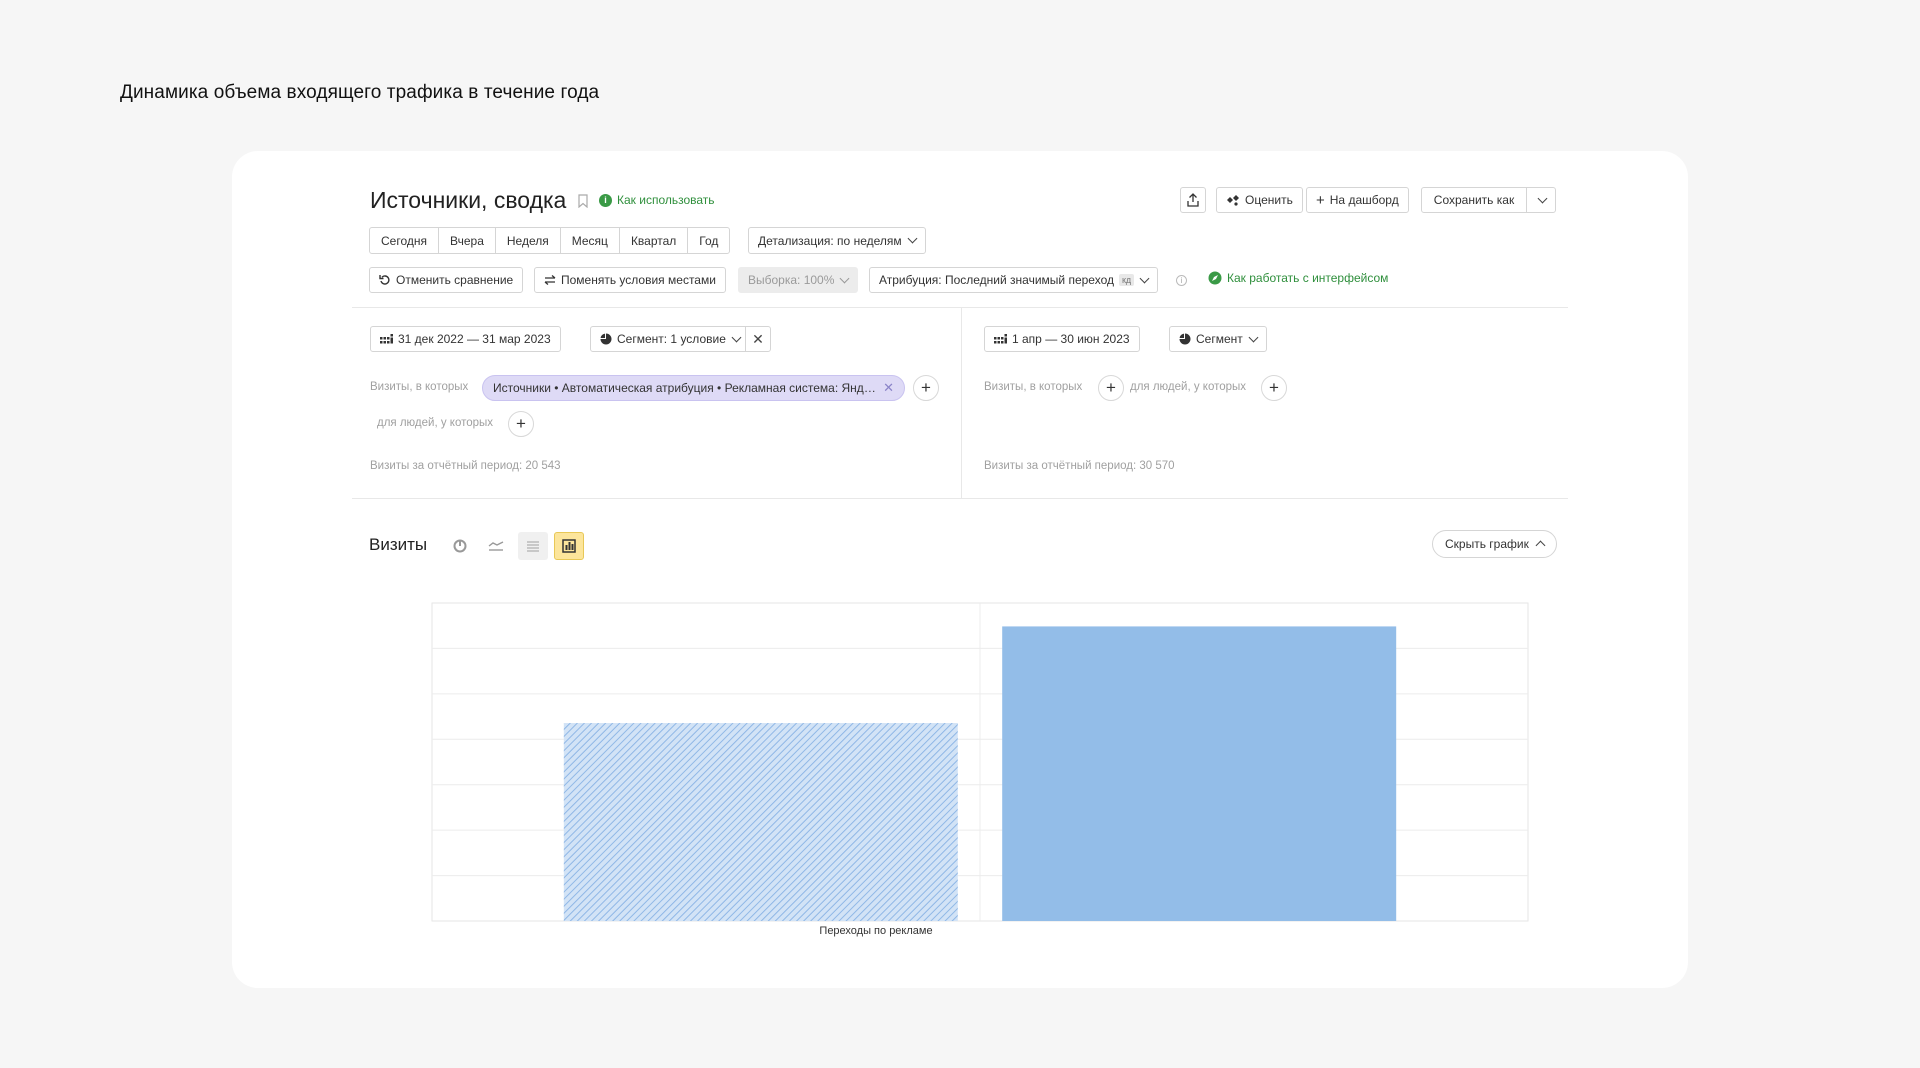 Image resolution: width=1920 pixels, height=1068 pixels. I want to click on x-tick-label: Переходы по рекламе, so click(876, 931).